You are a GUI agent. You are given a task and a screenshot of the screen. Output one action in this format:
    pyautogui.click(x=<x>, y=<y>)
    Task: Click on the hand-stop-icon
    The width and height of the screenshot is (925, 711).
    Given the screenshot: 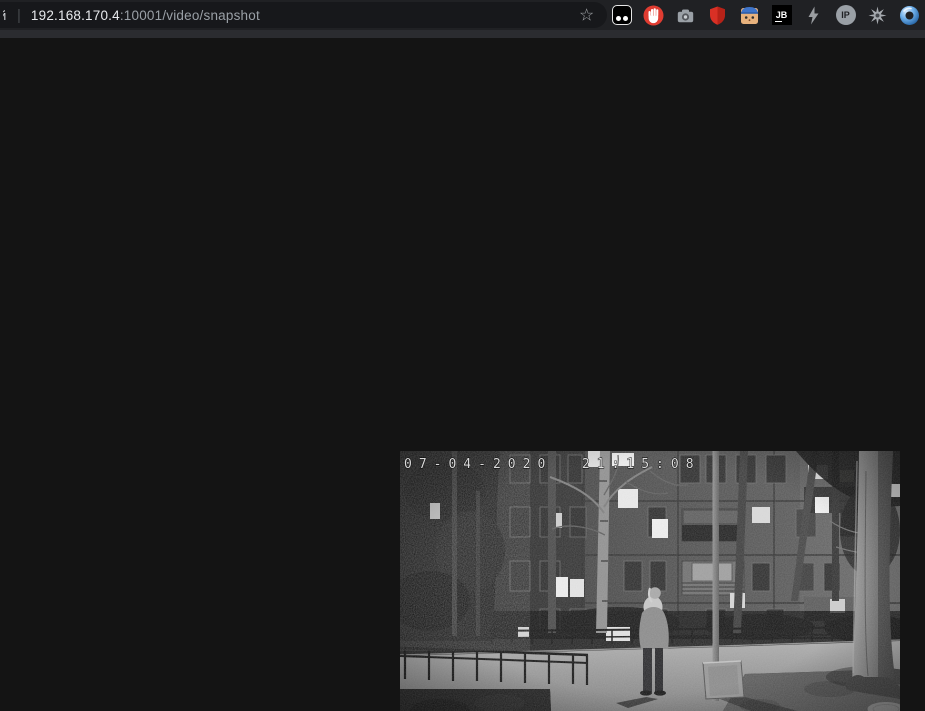 What is the action you would take?
    pyautogui.click(x=653, y=15)
    